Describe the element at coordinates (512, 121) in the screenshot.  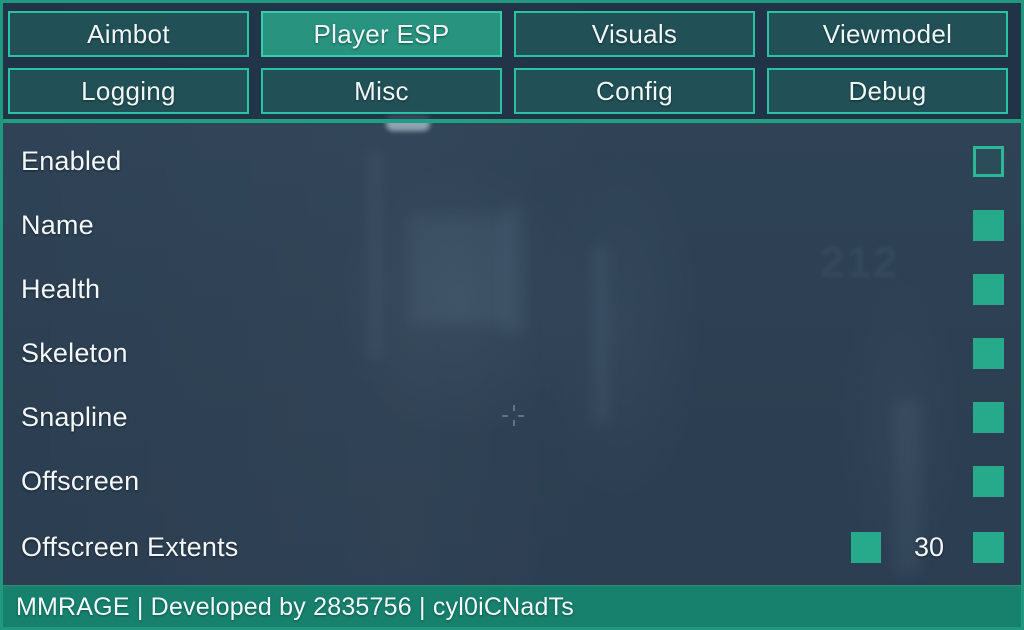
I see `tab-bar-separator` at that location.